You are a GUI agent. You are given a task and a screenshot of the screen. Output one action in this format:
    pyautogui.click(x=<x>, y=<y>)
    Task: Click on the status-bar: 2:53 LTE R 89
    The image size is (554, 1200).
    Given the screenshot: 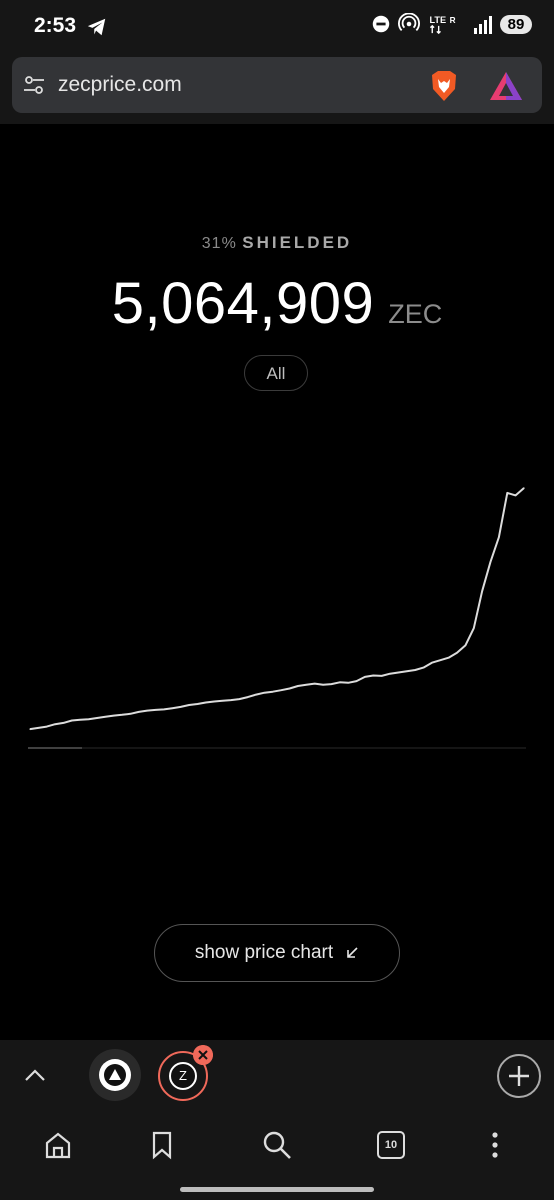 What is the action you would take?
    pyautogui.click(x=277, y=26)
    